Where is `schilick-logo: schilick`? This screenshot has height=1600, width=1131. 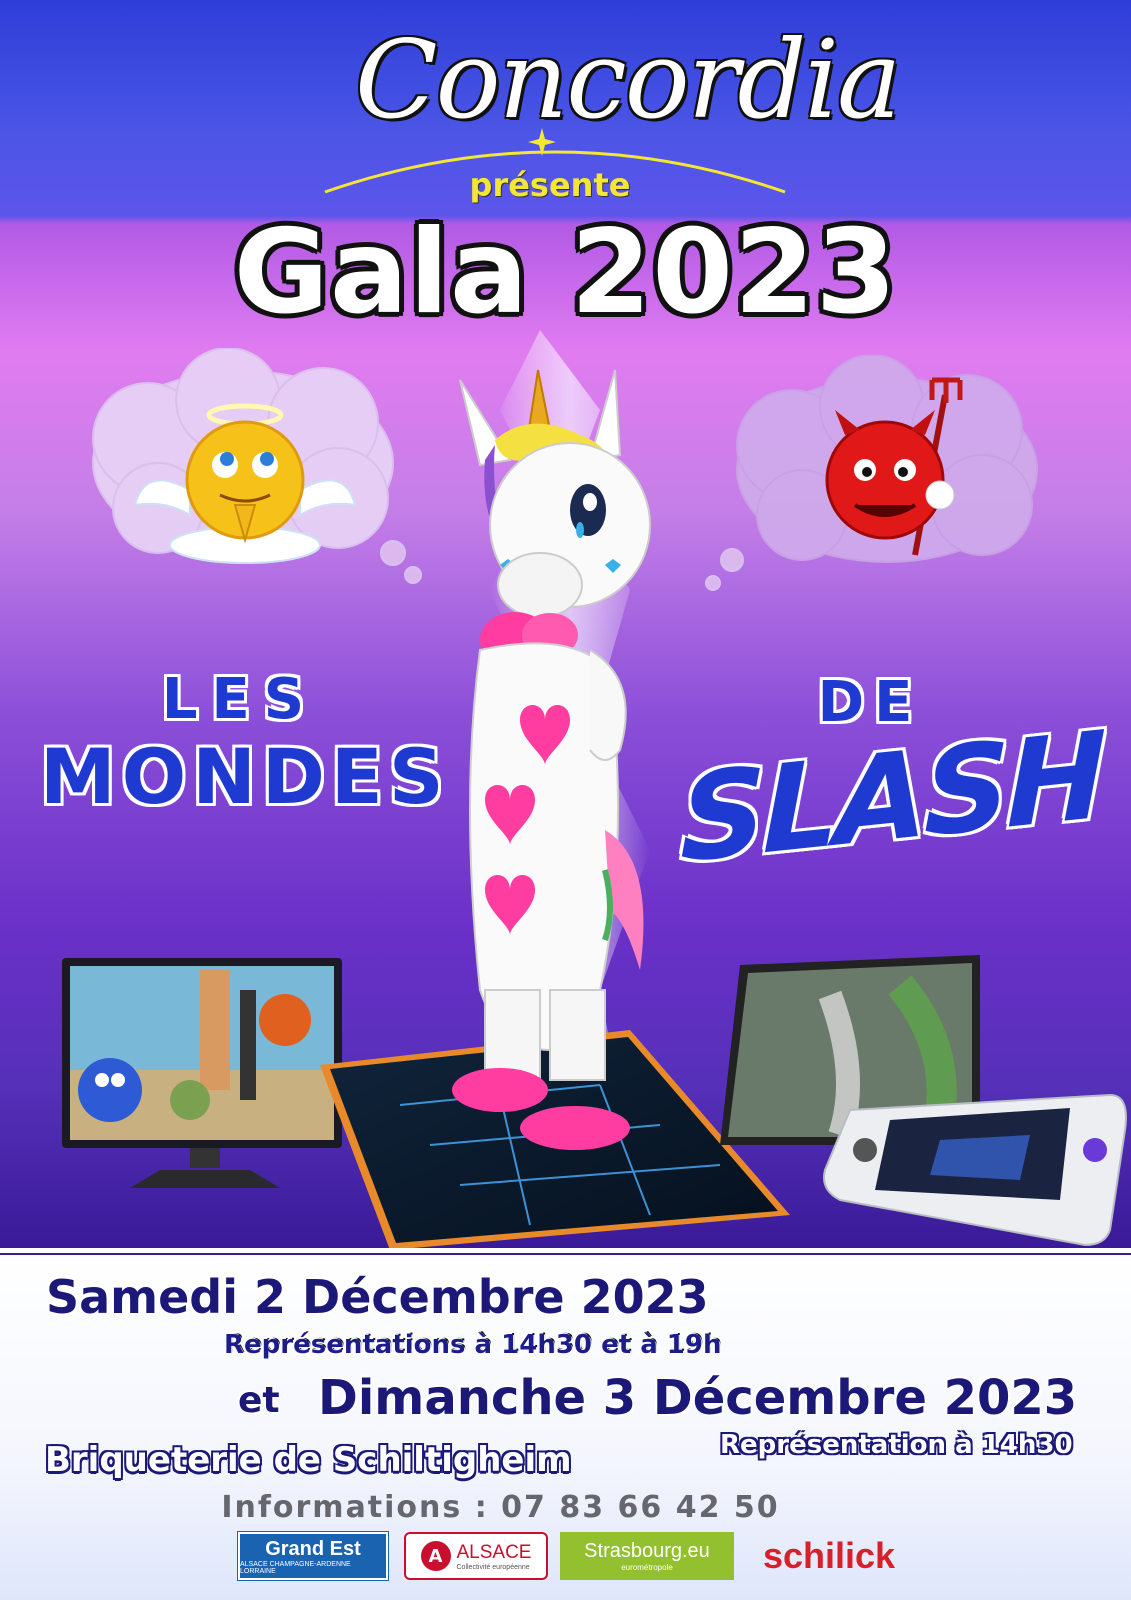
schilick-logo: schilick is located at coordinates (829, 1555).